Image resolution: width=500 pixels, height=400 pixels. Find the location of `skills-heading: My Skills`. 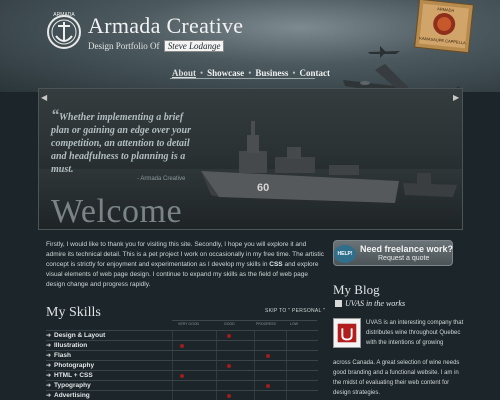

skills-heading: My Skills is located at coordinates (73, 312).